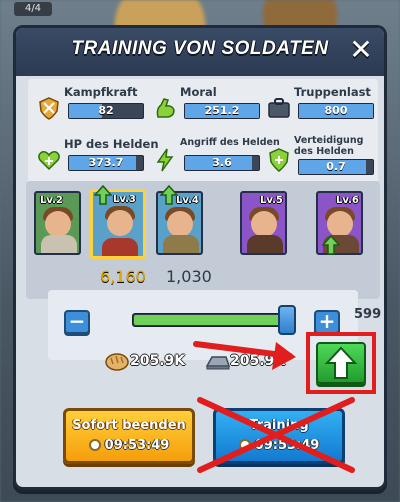 The height and width of the screenshot is (502, 400). I want to click on iron-ingot-icon, so click(218, 363).